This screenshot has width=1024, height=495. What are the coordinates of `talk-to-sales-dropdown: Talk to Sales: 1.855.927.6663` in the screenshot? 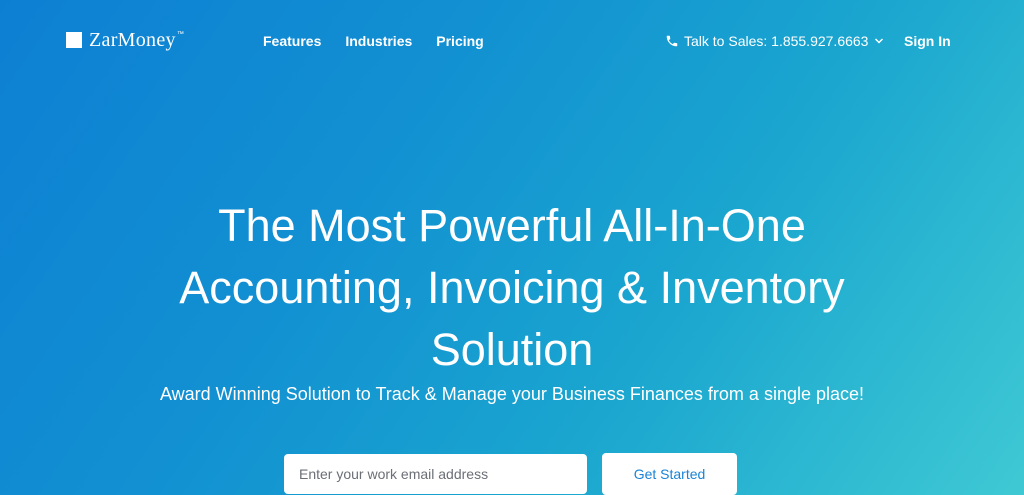 It's located at (774, 41).